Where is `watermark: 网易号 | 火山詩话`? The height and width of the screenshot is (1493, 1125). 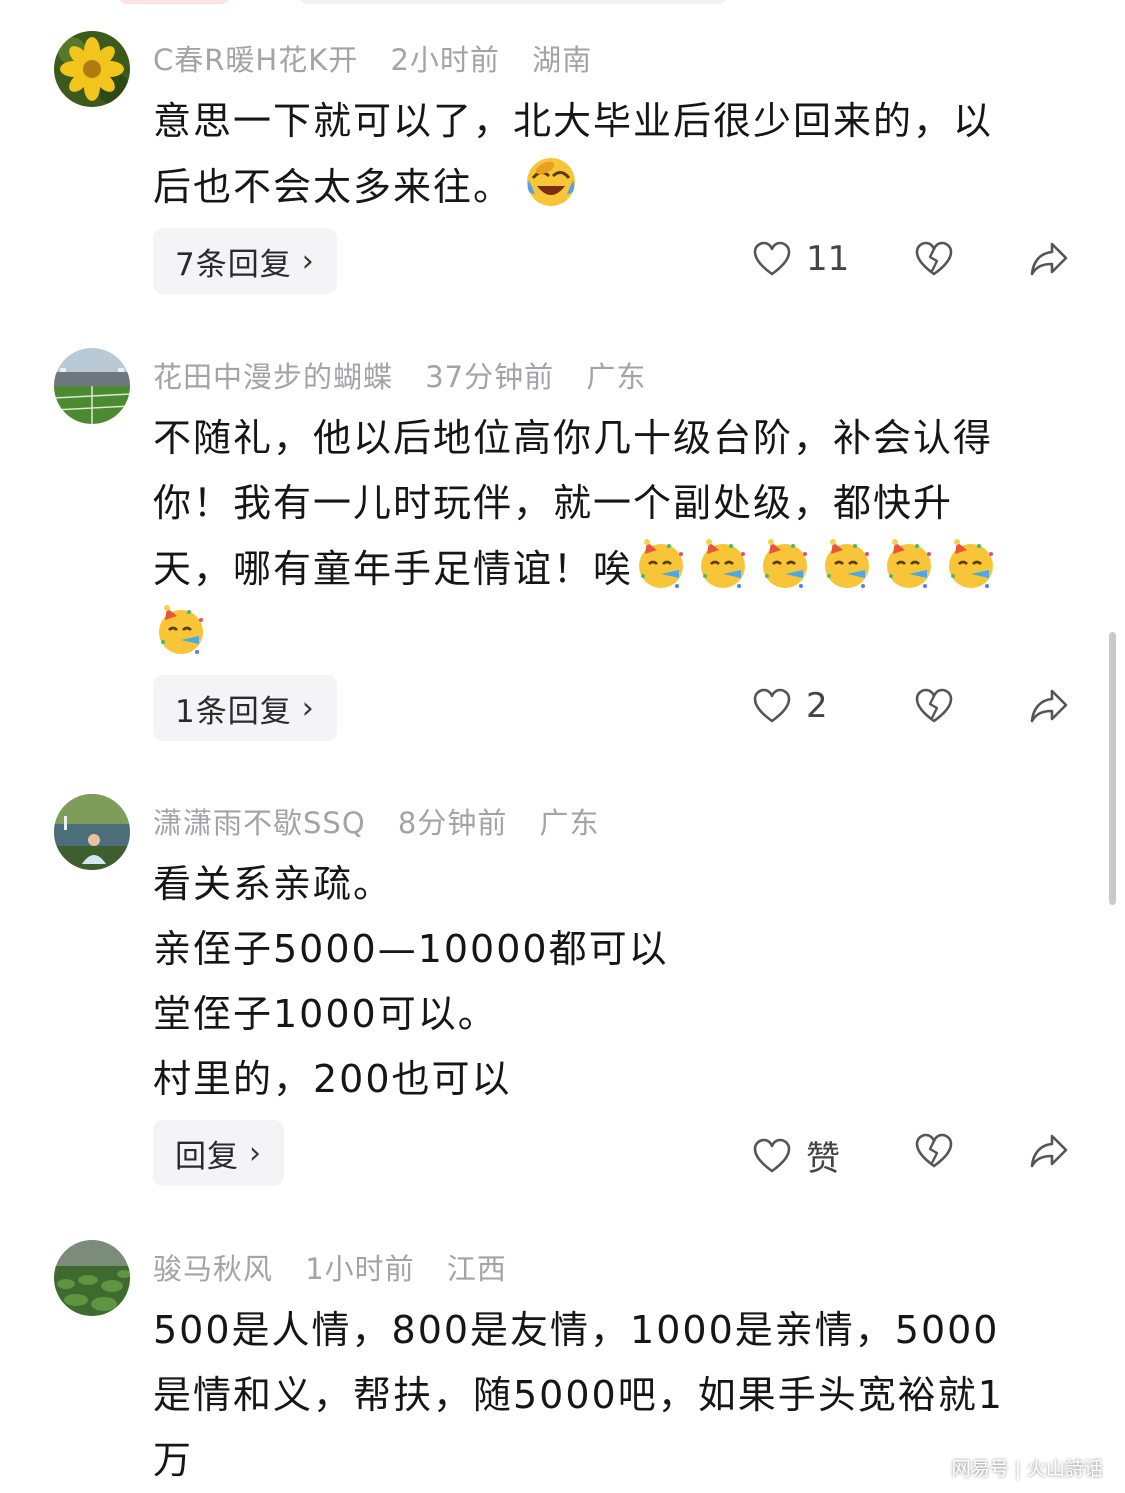
watermark: 网易号 | 火山詩话 is located at coordinates (1027, 1469).